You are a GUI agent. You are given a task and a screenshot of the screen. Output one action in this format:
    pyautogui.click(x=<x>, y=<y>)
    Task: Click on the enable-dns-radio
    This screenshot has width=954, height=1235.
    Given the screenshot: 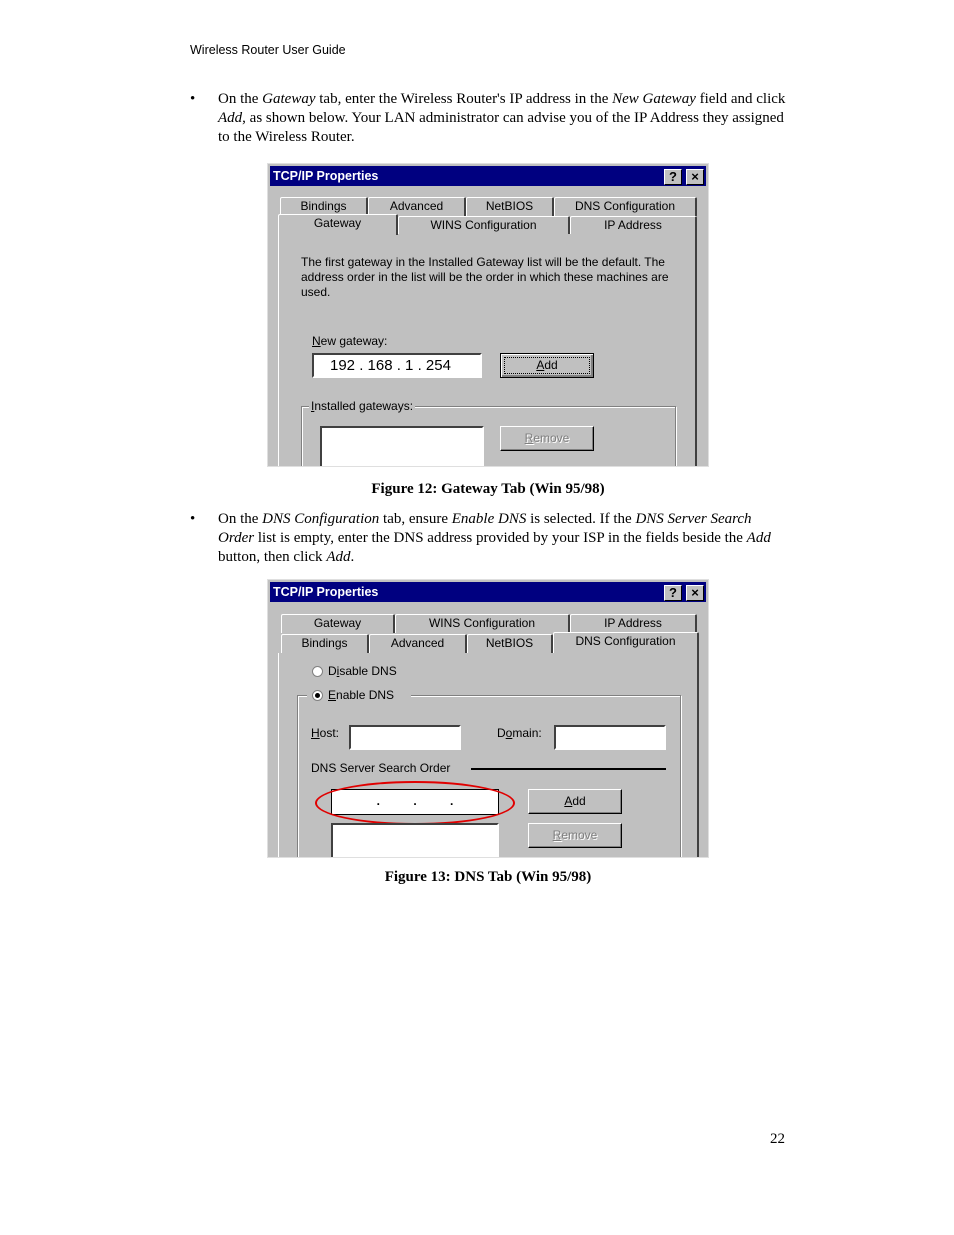 What is the action you would take?
    pyautogui.click(x=317, y=695)
    